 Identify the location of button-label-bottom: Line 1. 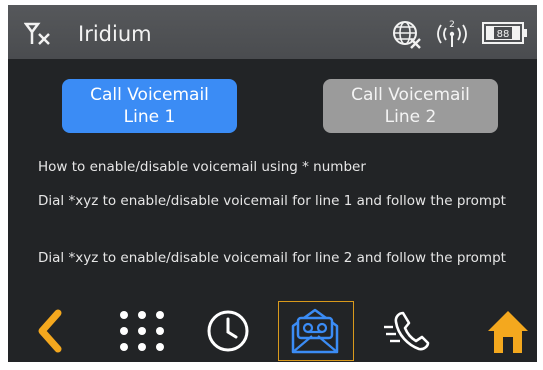
(149, 117).